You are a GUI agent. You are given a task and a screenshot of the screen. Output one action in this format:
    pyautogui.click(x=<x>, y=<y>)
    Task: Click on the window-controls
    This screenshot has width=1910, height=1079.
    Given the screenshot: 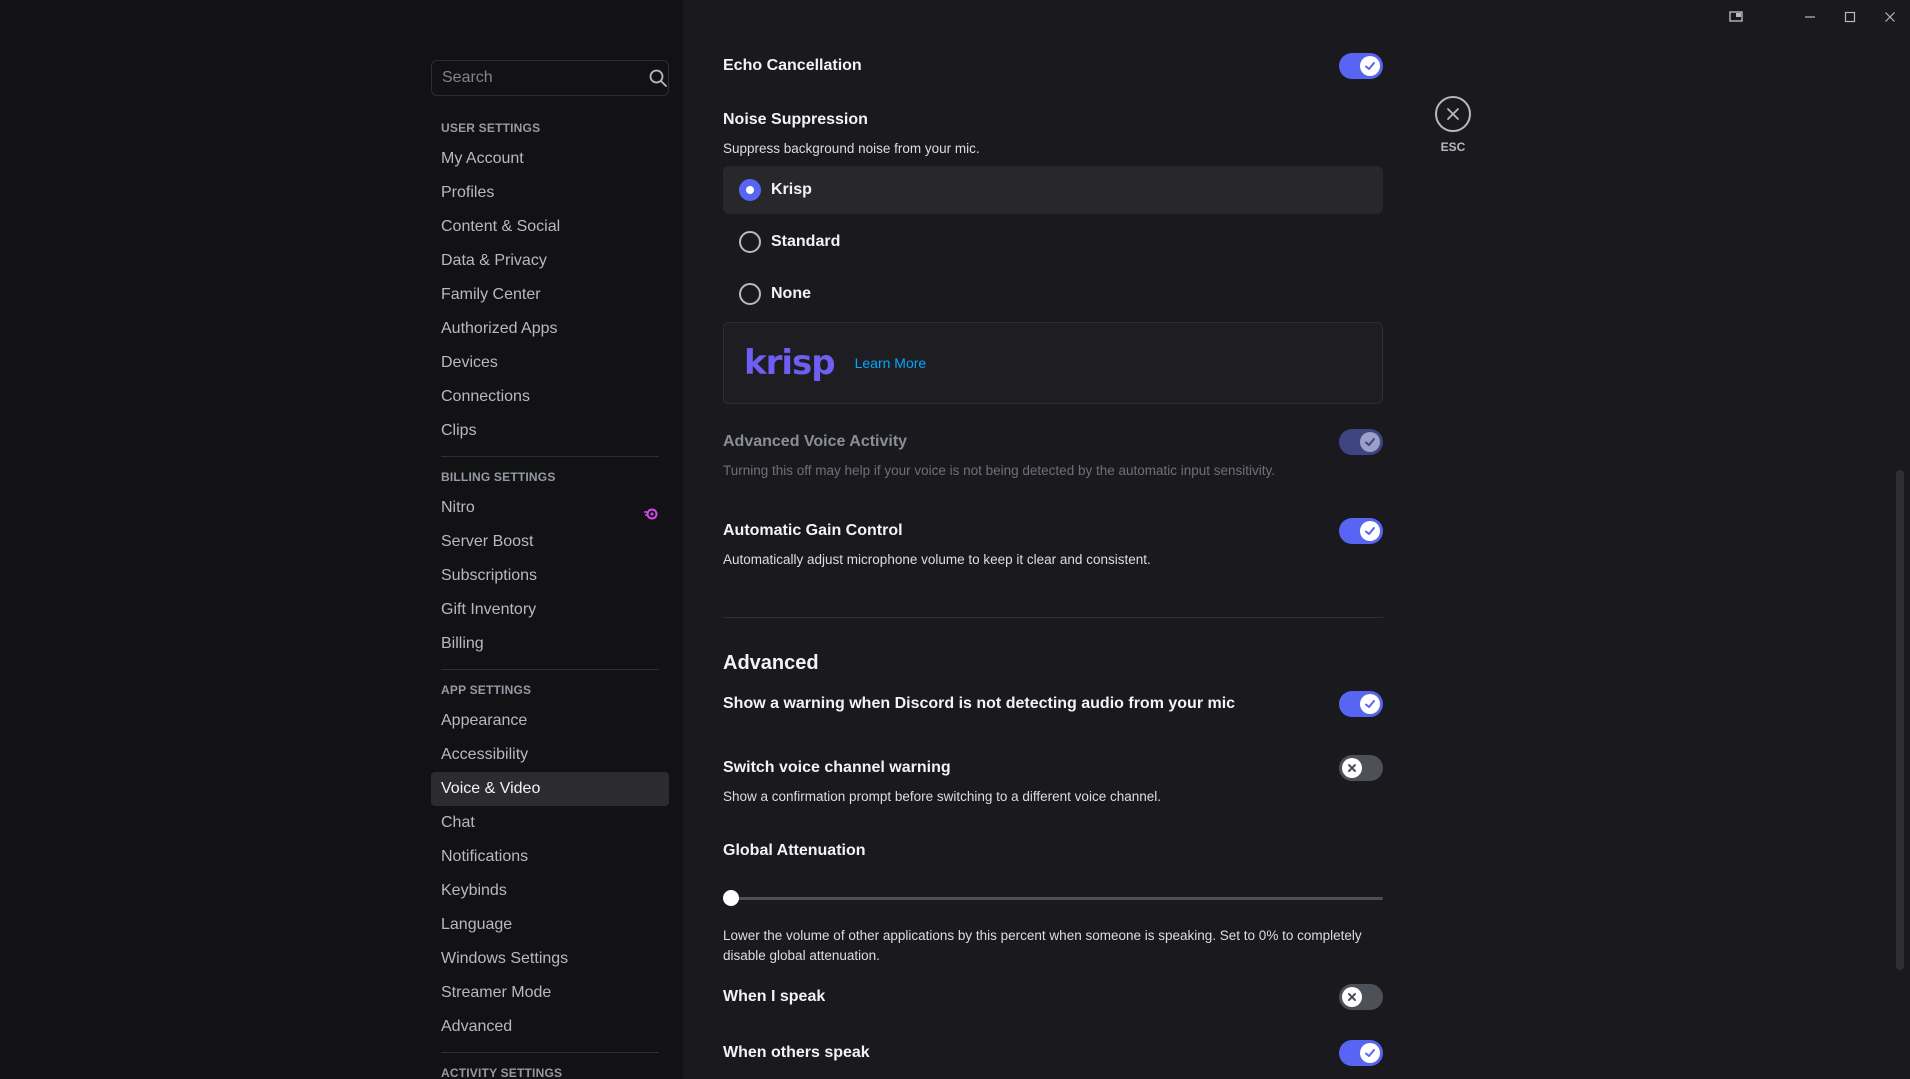 What is the action you would take?
    pyautogui.click(x=1813, y=17)
    